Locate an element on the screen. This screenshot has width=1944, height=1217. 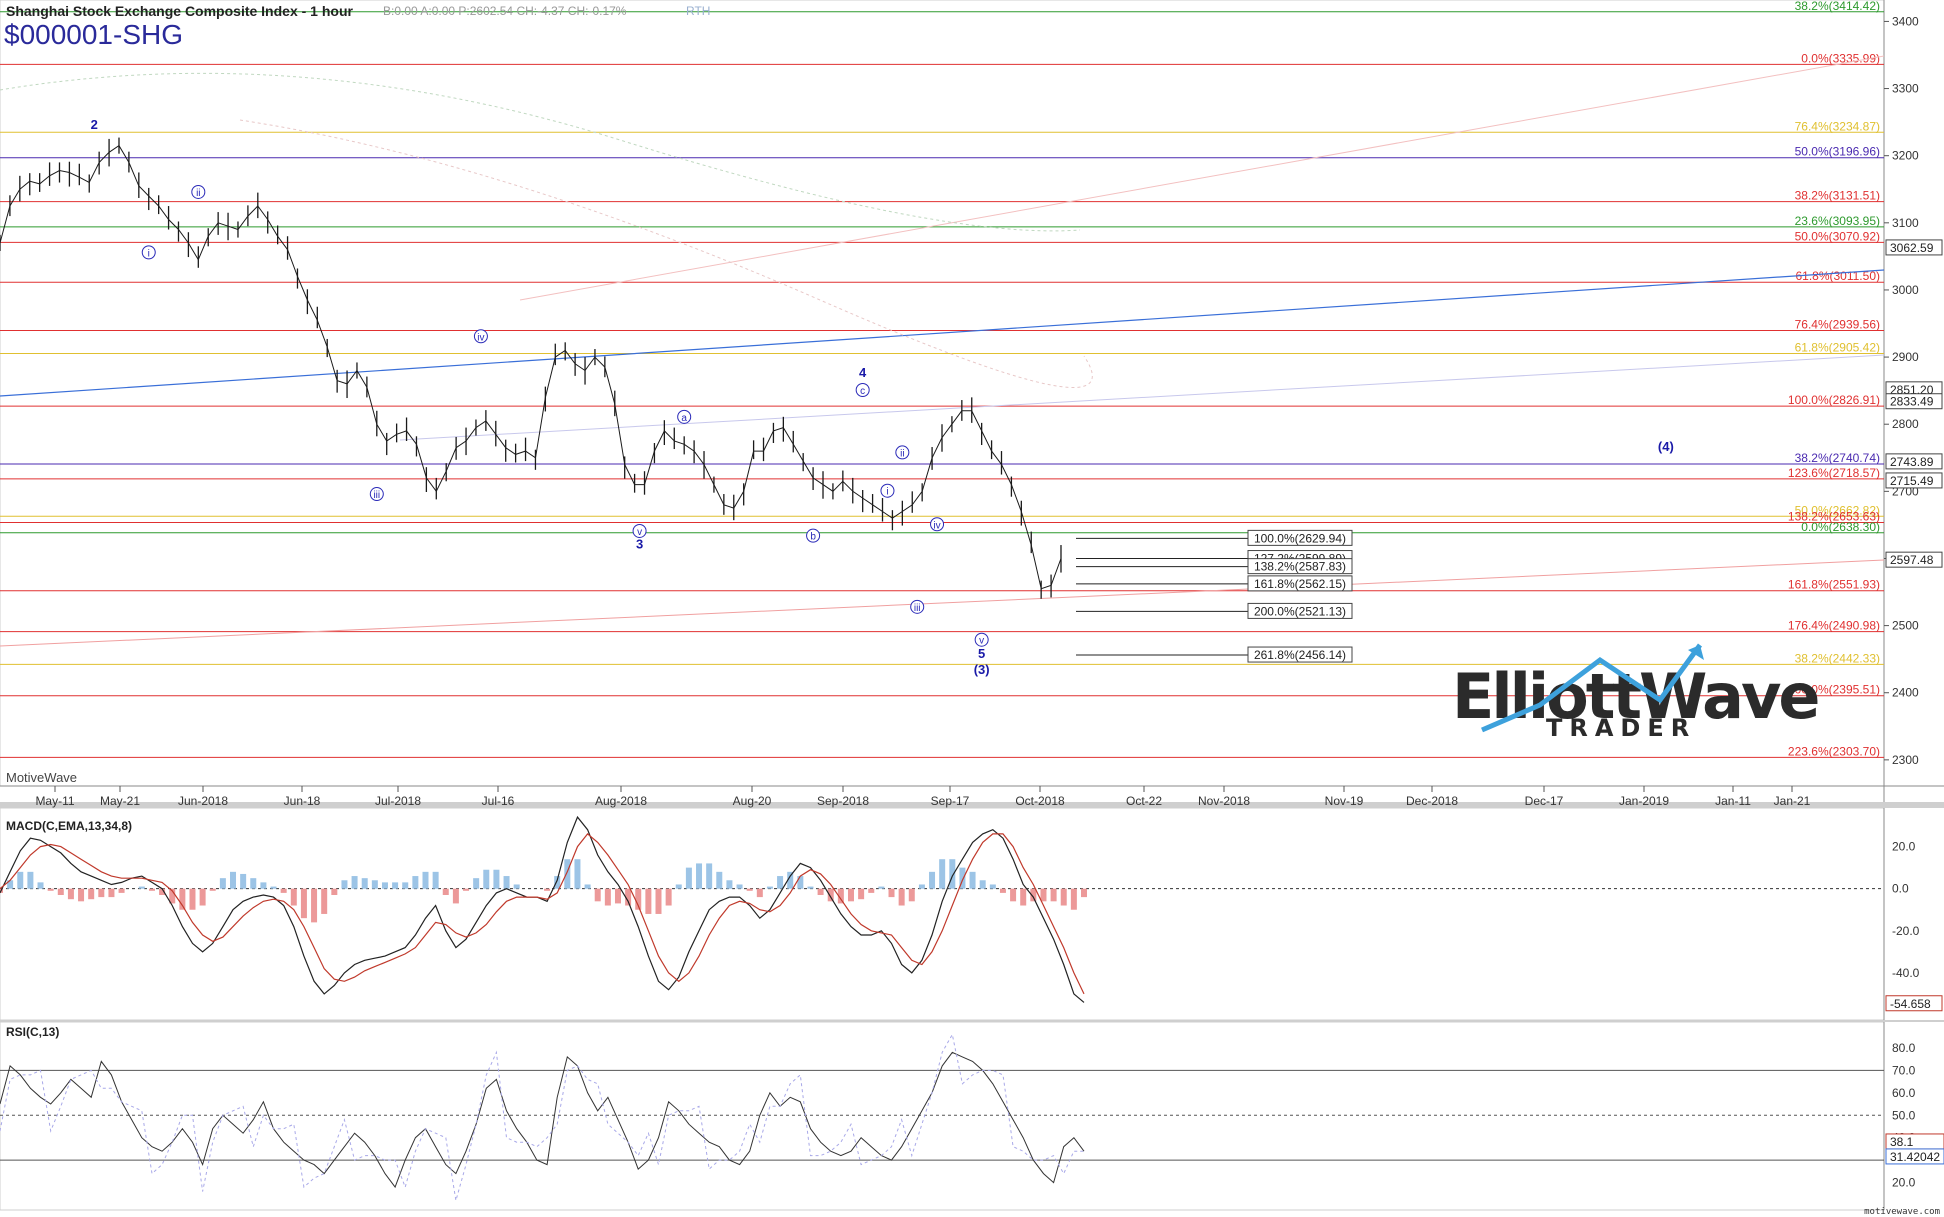
x-axis-label: Jan-11 is located at coordinates (1733, 801).